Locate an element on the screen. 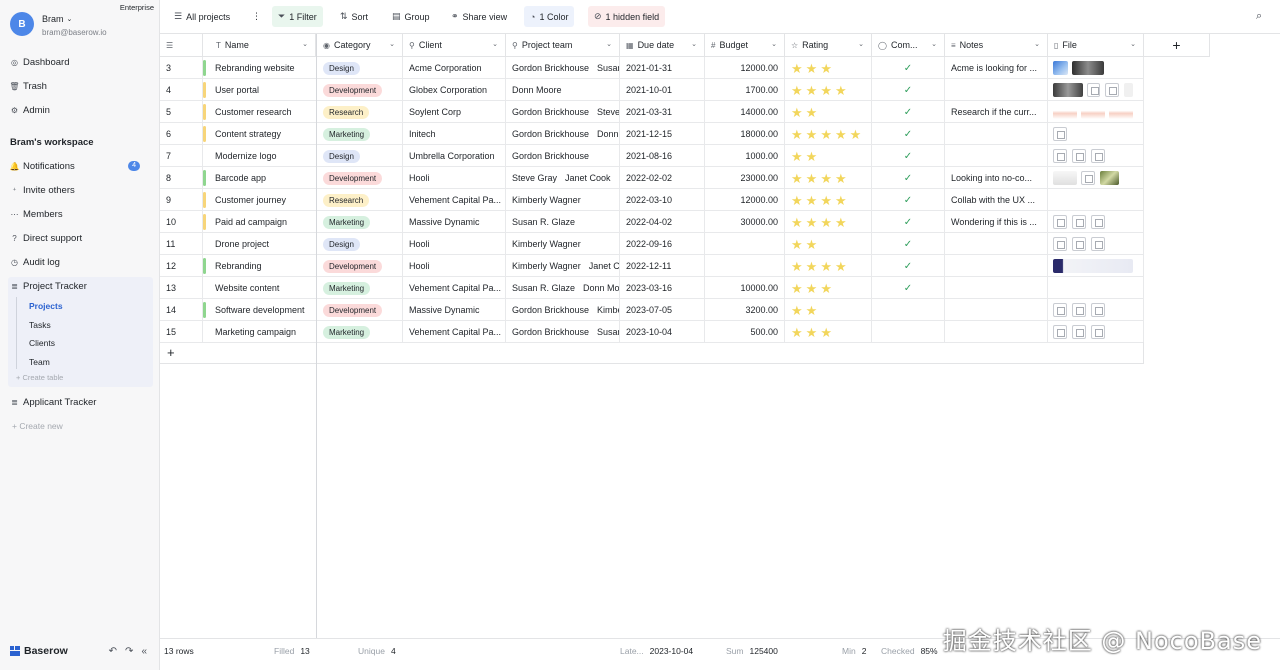  project-team-cell: Gordon Brickhouse Steve Gray is located at coordinates (563, 112).